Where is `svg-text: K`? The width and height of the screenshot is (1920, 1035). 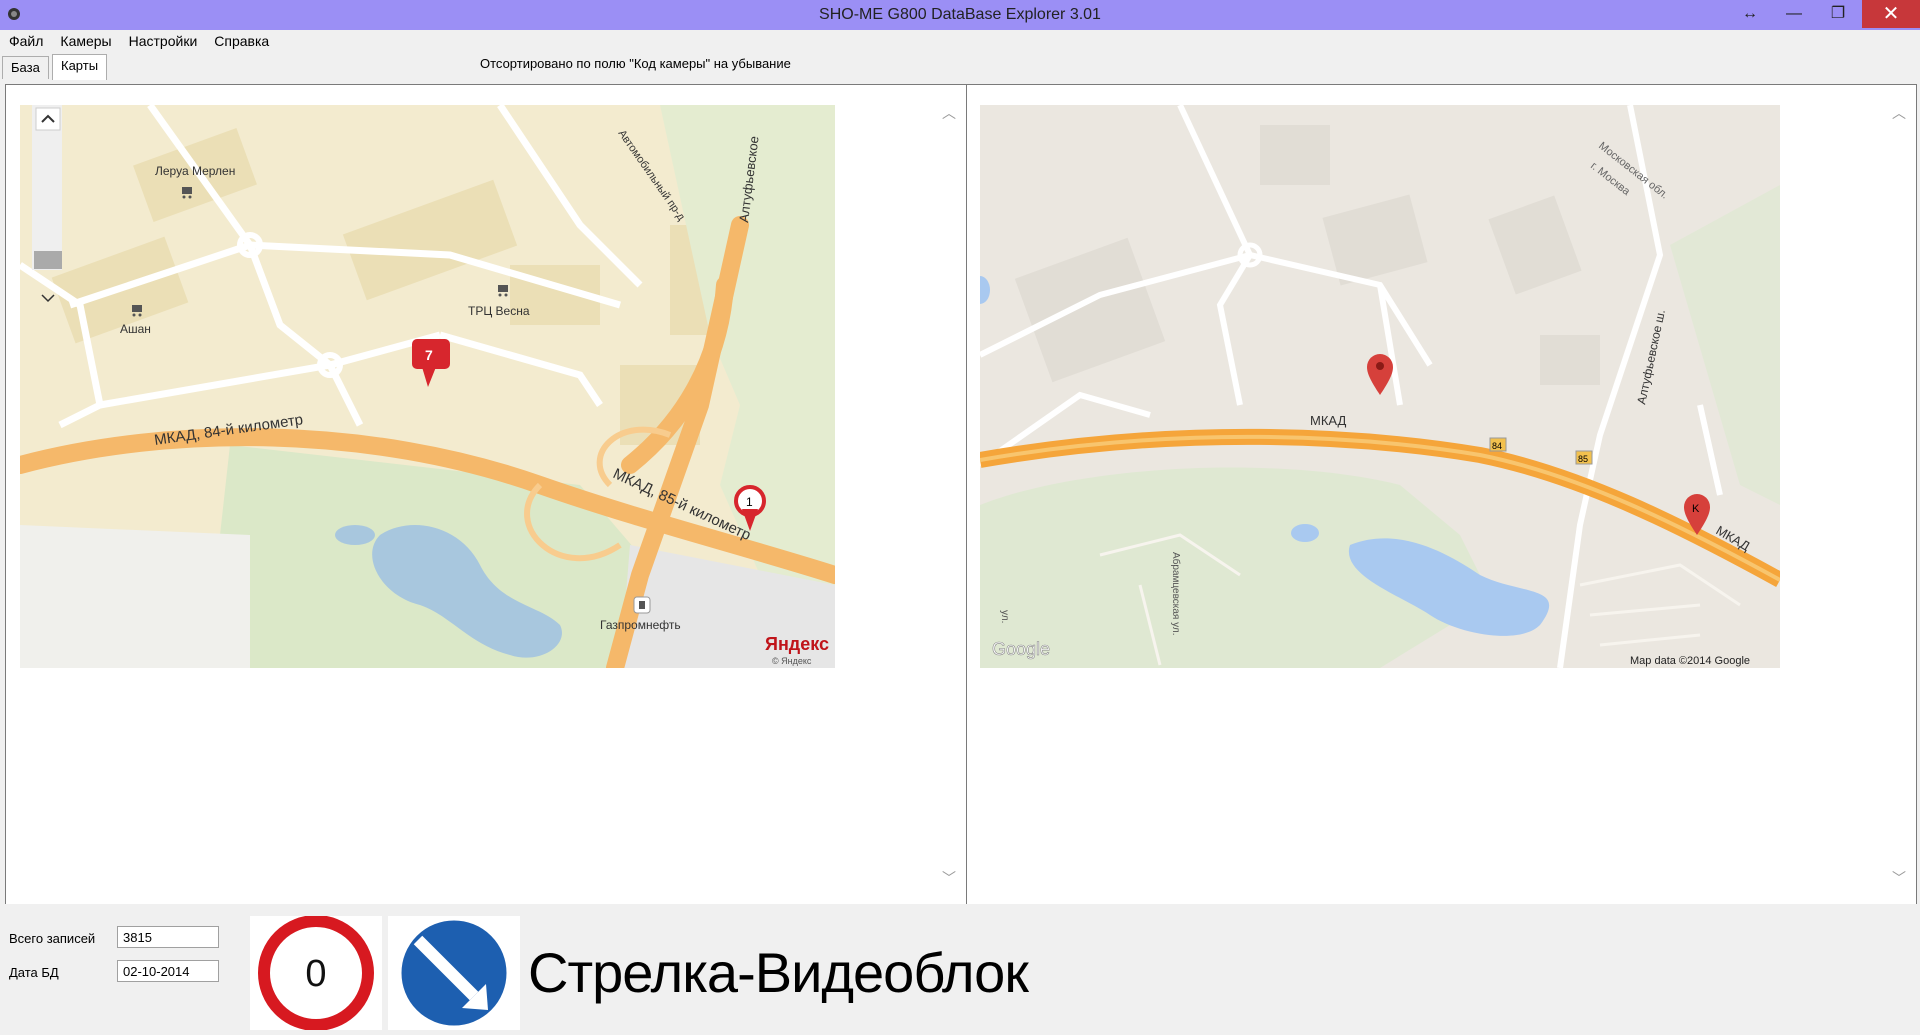
svg-text: K is located at coordinates (1696, 509).